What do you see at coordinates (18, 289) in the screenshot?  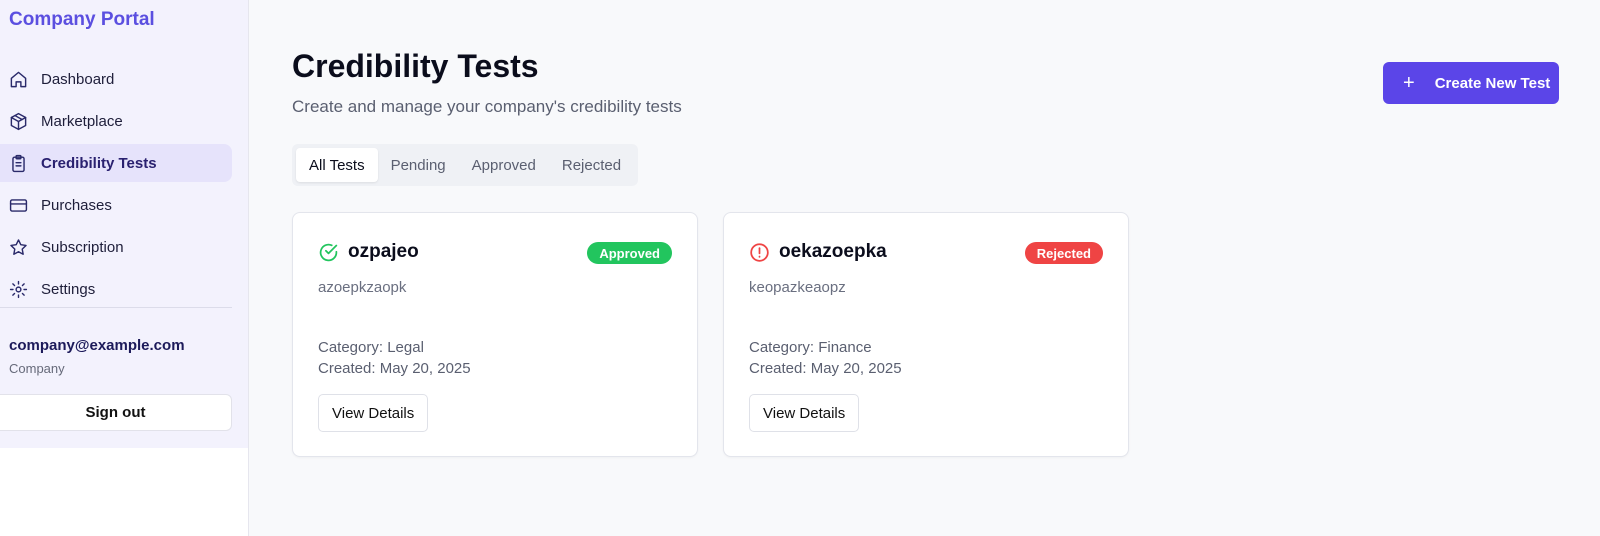 I see `gear-icon` at bounding box center [18, 289].